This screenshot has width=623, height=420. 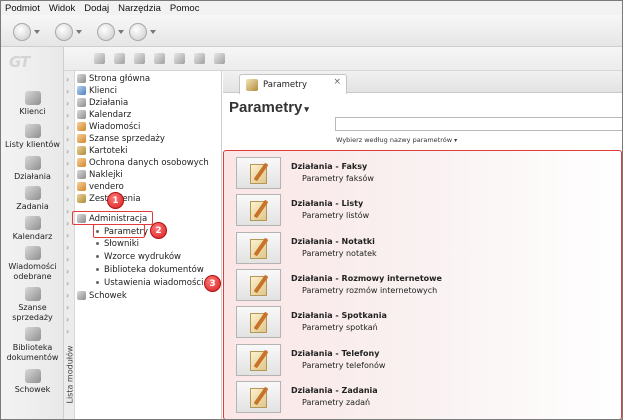 What do you see at coordinates (339, 315) in the screenshot?
I see `param-title: Działania - Spotkania` at bounding box center [339, 315].